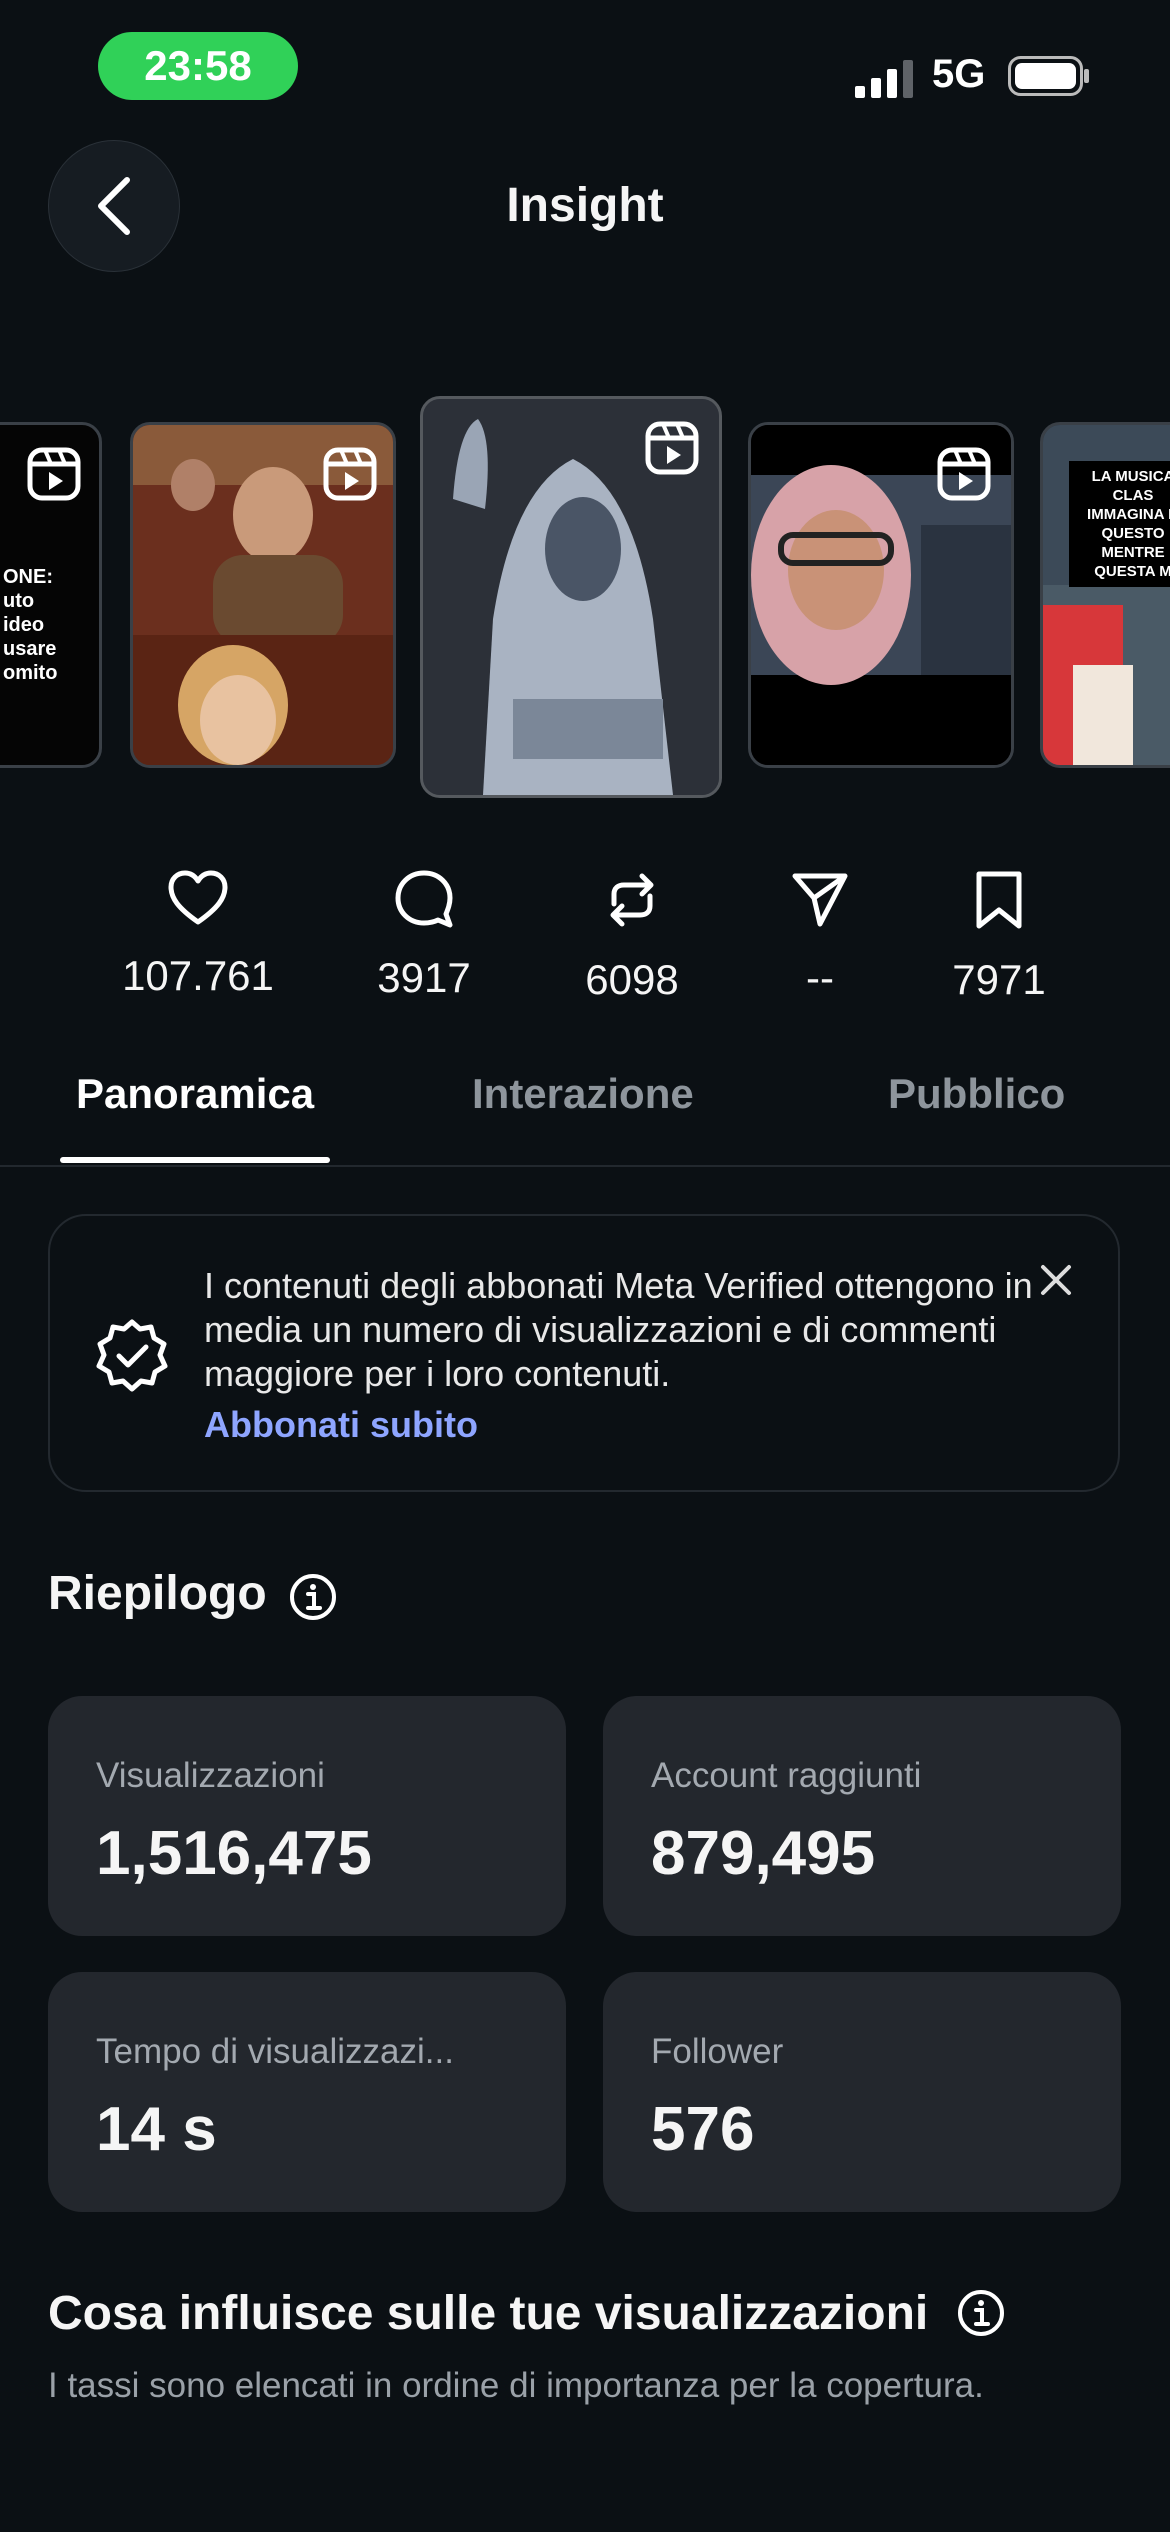 This screenshot has height=2532, width=1170. What do you see at coordinates (820, 977) in the screenshot?
I see `shares-count: --` at bounding box center [820, 977].